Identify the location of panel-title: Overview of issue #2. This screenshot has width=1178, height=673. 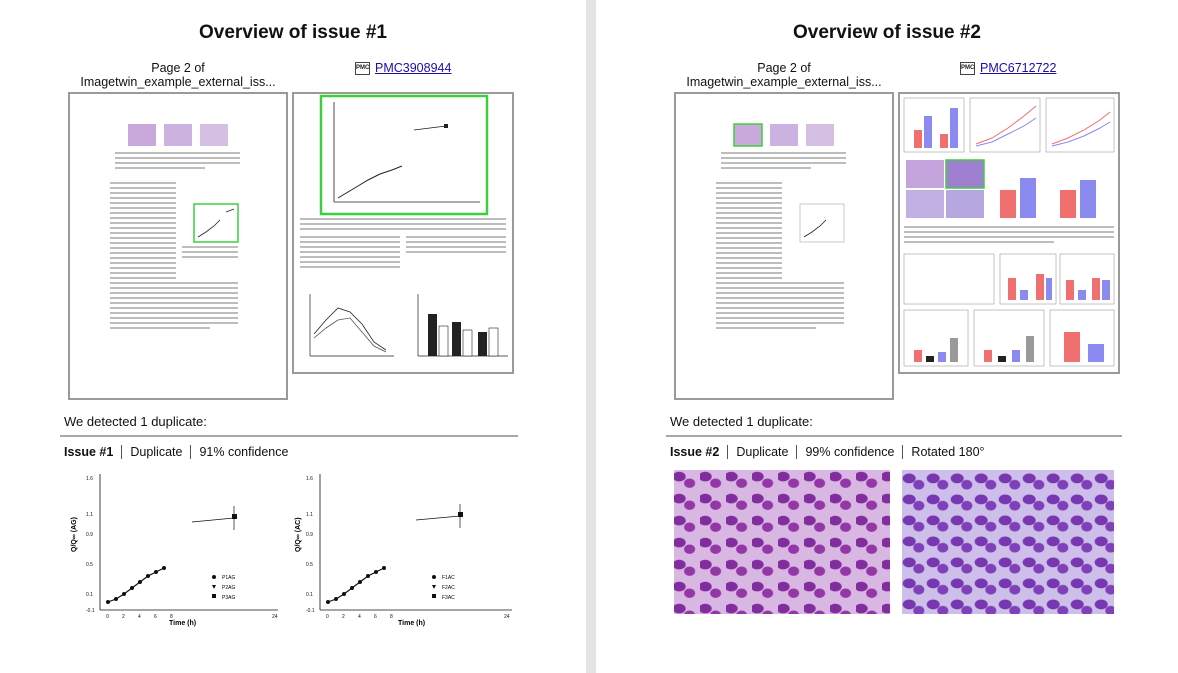
(887, 32).